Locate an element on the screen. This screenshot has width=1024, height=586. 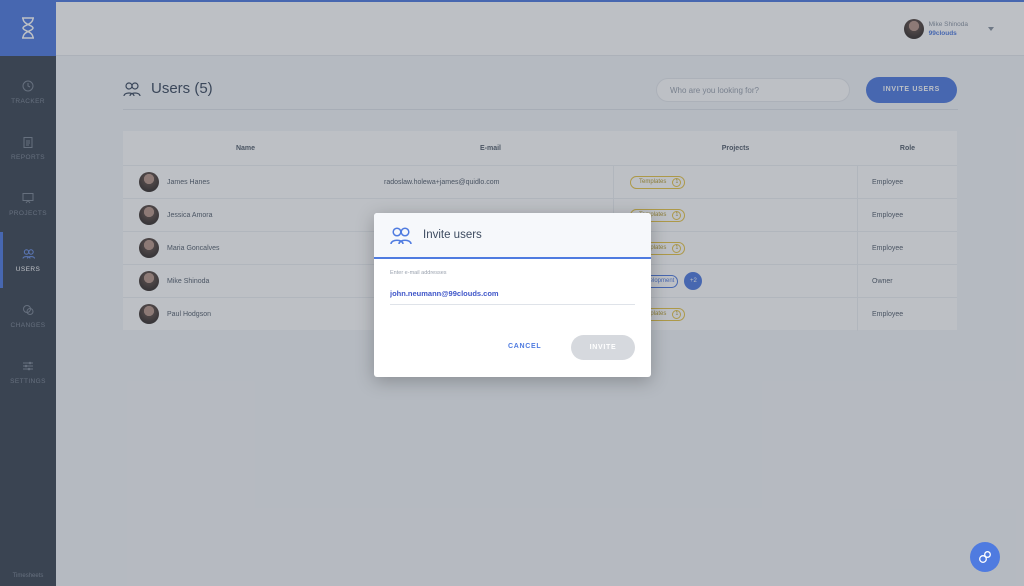
email-field is located at coordinates (512, 294).